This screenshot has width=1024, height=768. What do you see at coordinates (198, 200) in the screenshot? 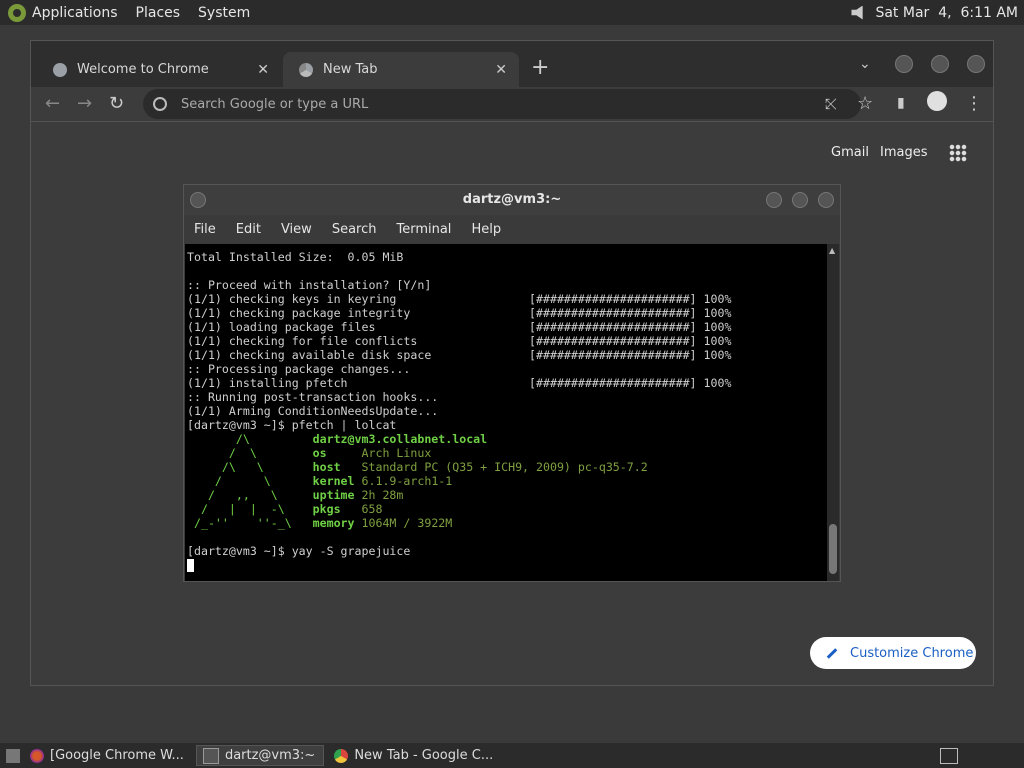
I see `window-menu-button` at bounding box center [198, 200].